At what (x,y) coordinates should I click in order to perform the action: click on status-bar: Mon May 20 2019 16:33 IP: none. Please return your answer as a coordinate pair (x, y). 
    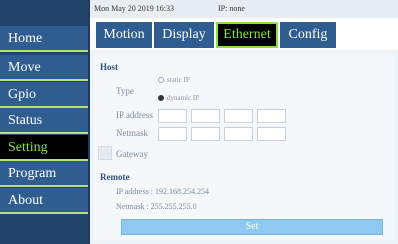
    Looking at the image, I should click on (244, 9).